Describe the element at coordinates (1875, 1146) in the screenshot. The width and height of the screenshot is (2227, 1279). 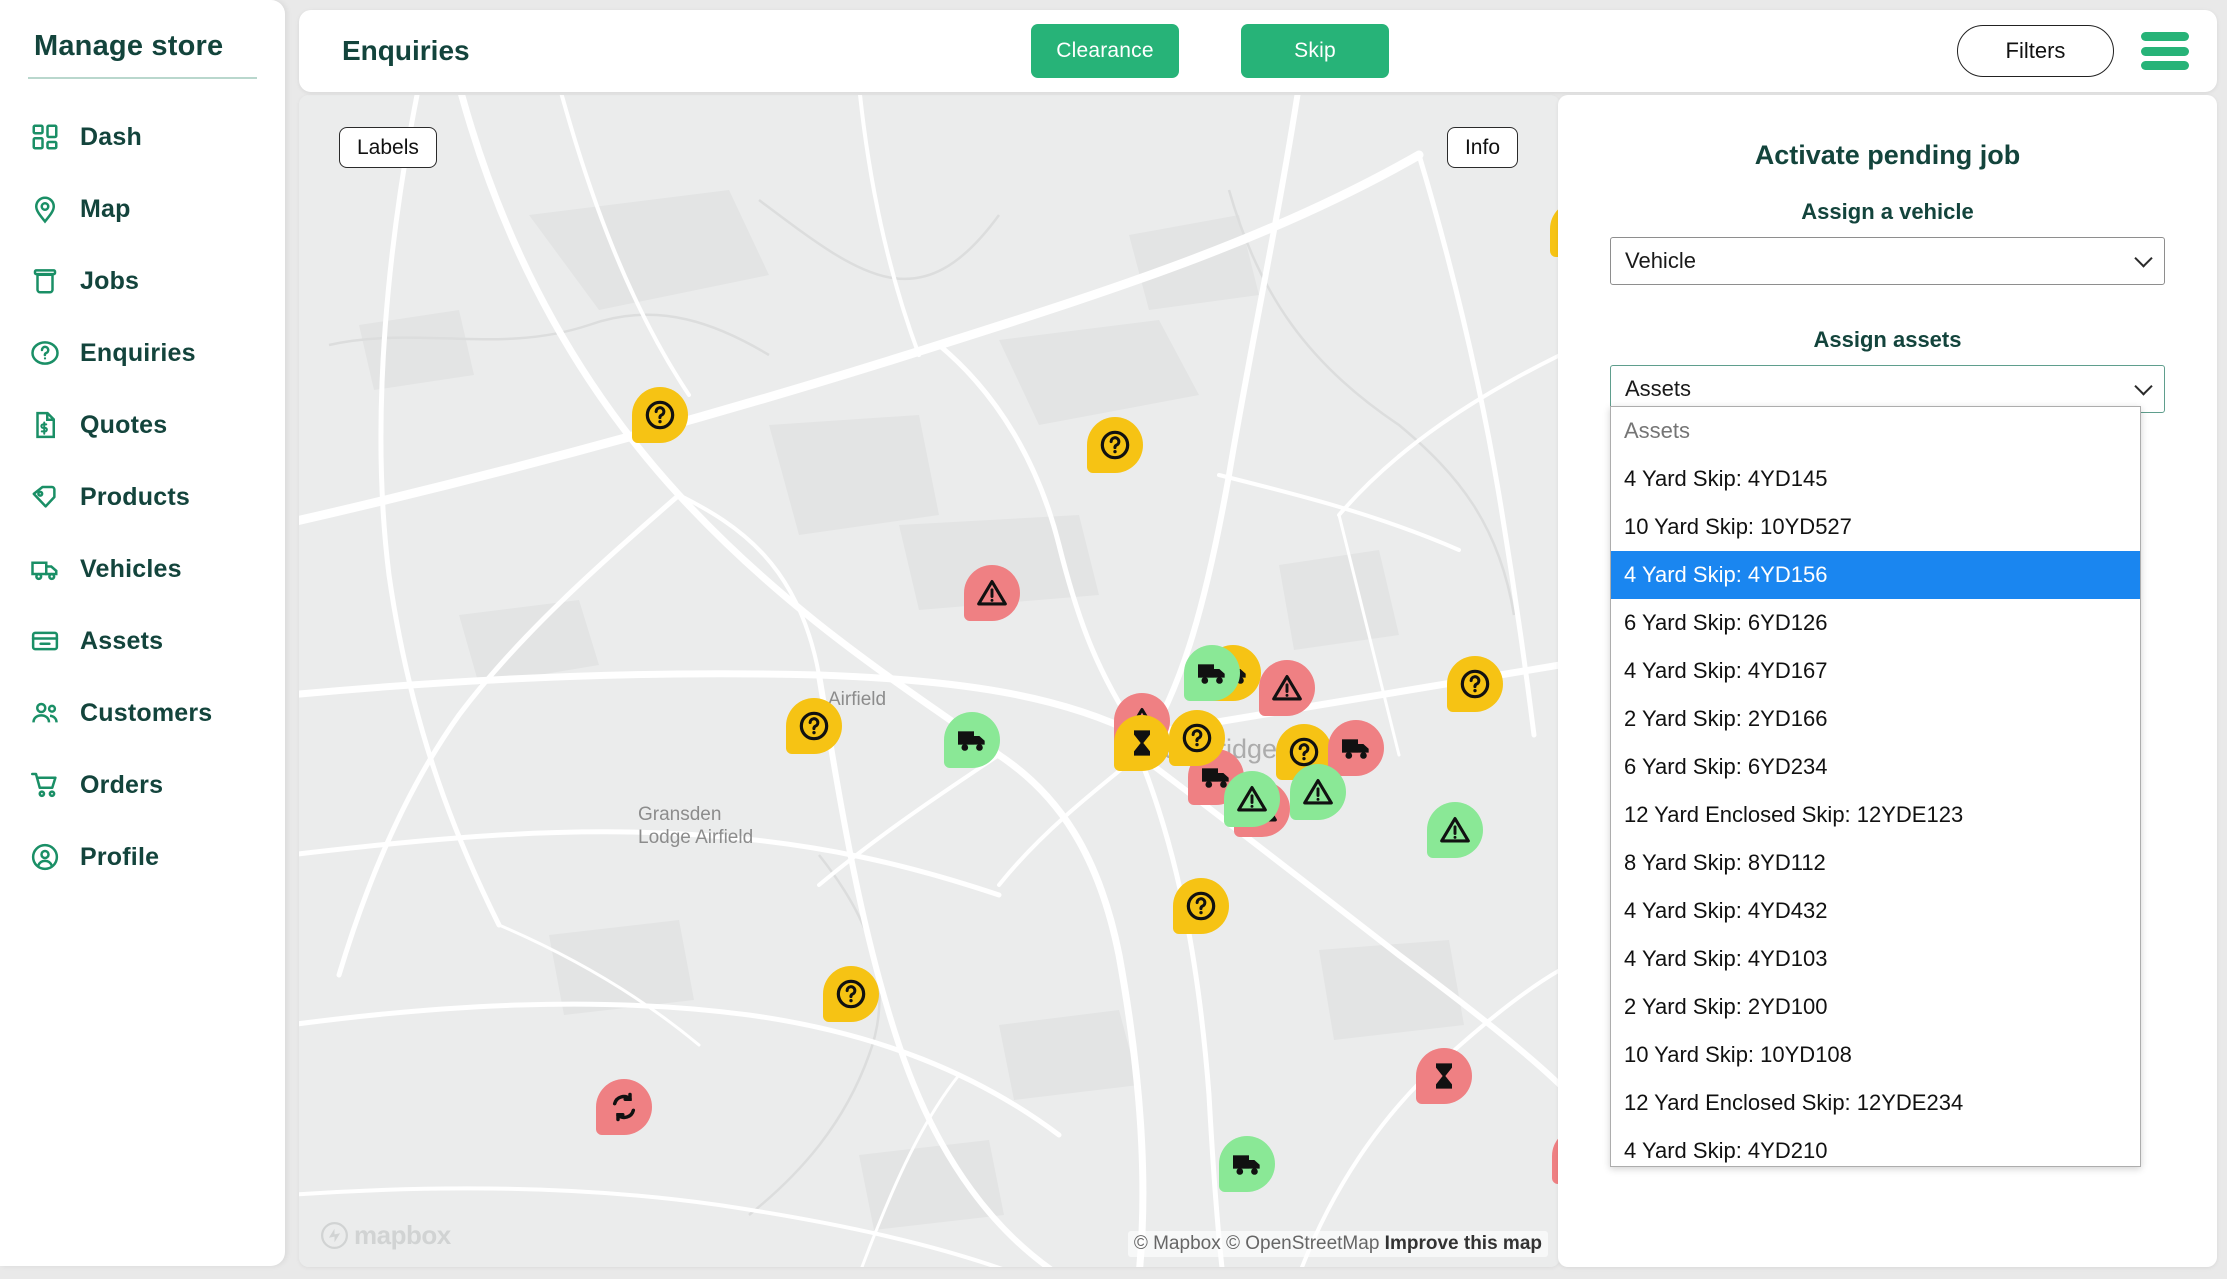
I see `assets-option: 4 Yard Skip: 4YD210` at that location.